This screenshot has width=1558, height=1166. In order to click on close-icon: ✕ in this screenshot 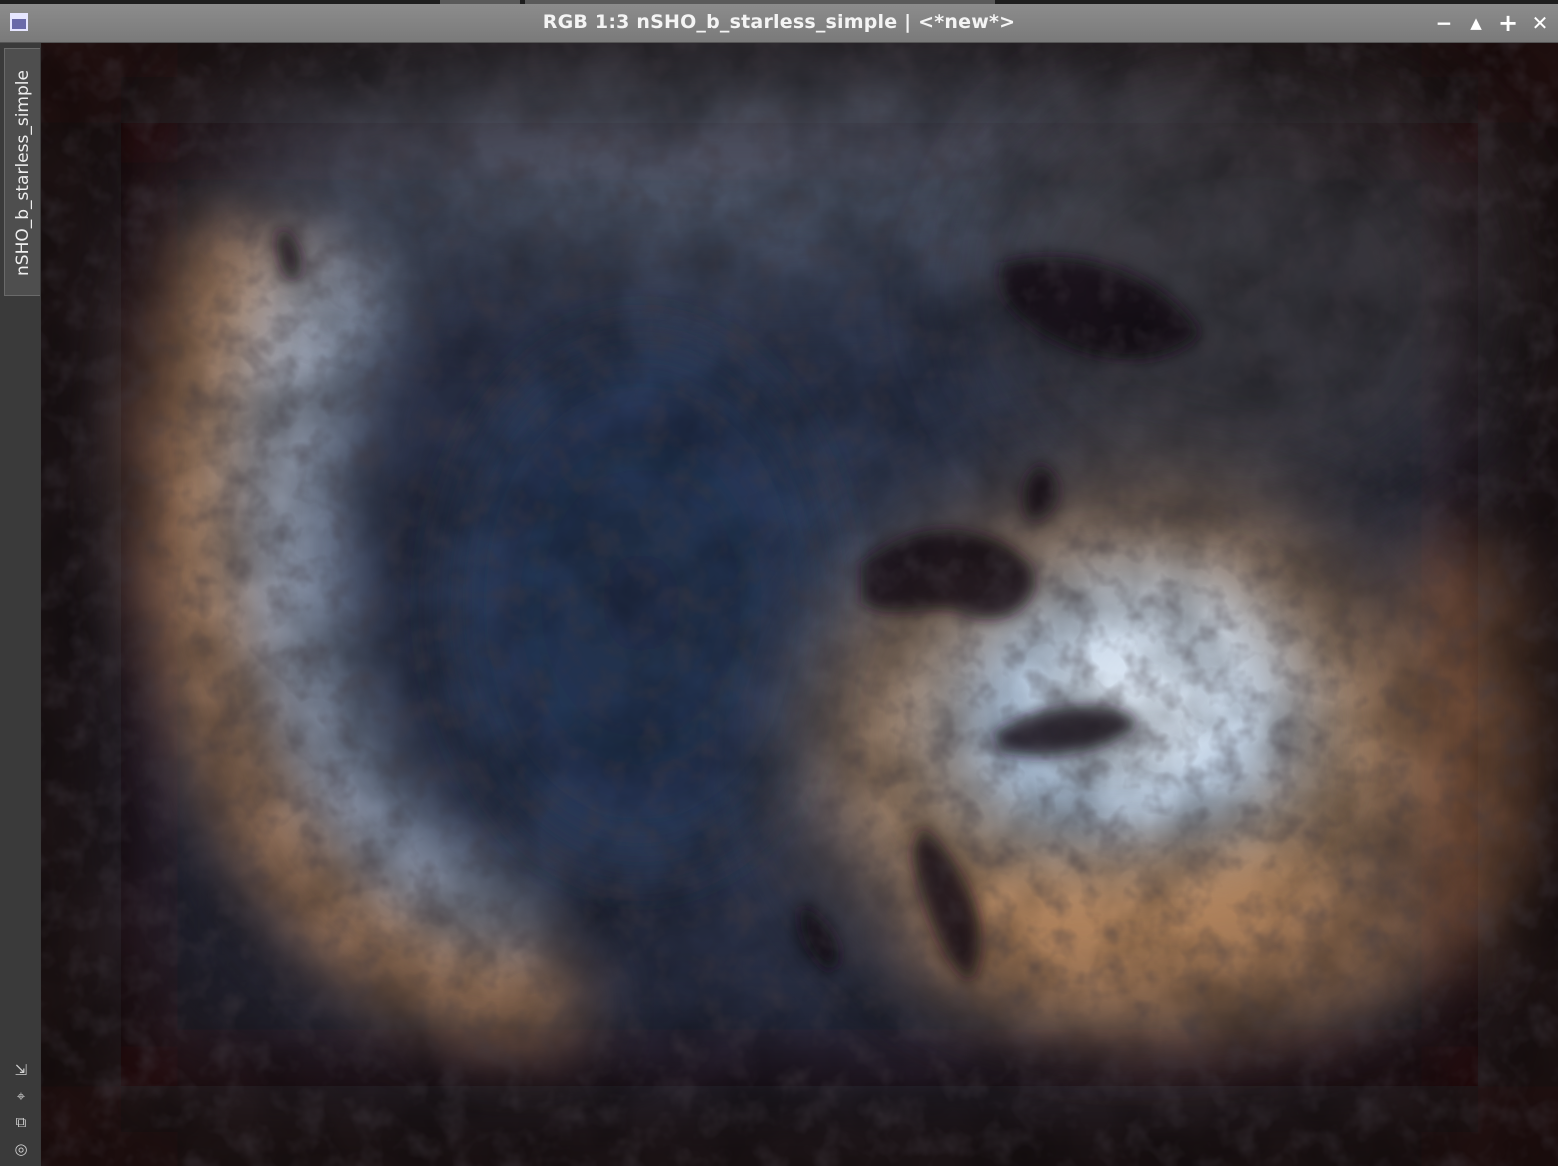, I will do `click(1540, 23)`.